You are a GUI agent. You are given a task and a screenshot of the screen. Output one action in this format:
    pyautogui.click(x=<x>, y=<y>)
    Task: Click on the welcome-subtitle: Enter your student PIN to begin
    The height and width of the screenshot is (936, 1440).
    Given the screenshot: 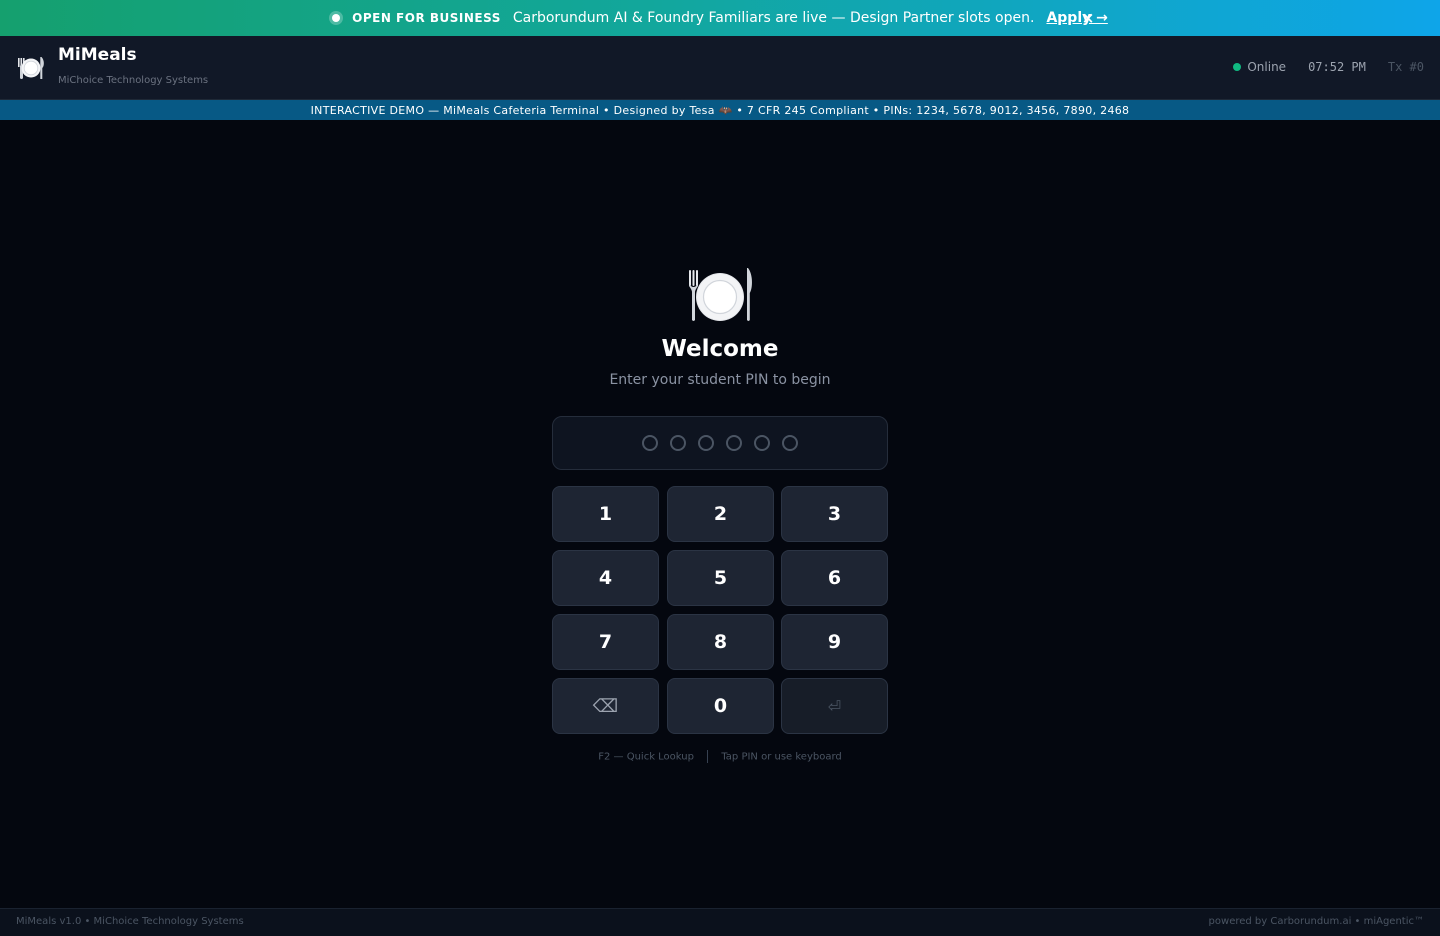 What is the action you would take?
    pyautogui.click(x=720, y=380)
    